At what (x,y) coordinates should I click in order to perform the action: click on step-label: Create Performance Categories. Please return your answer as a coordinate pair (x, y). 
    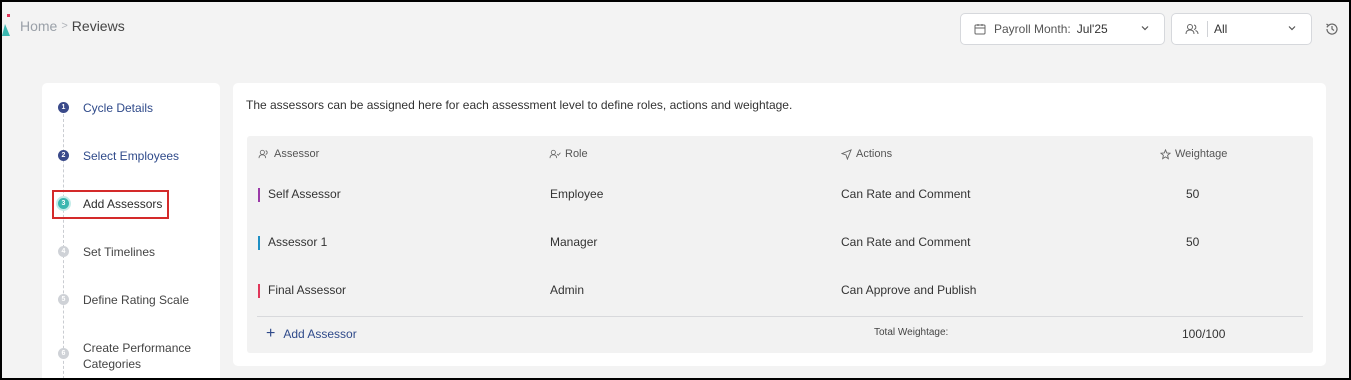
    Looking at the image, I should click on (137, 356).